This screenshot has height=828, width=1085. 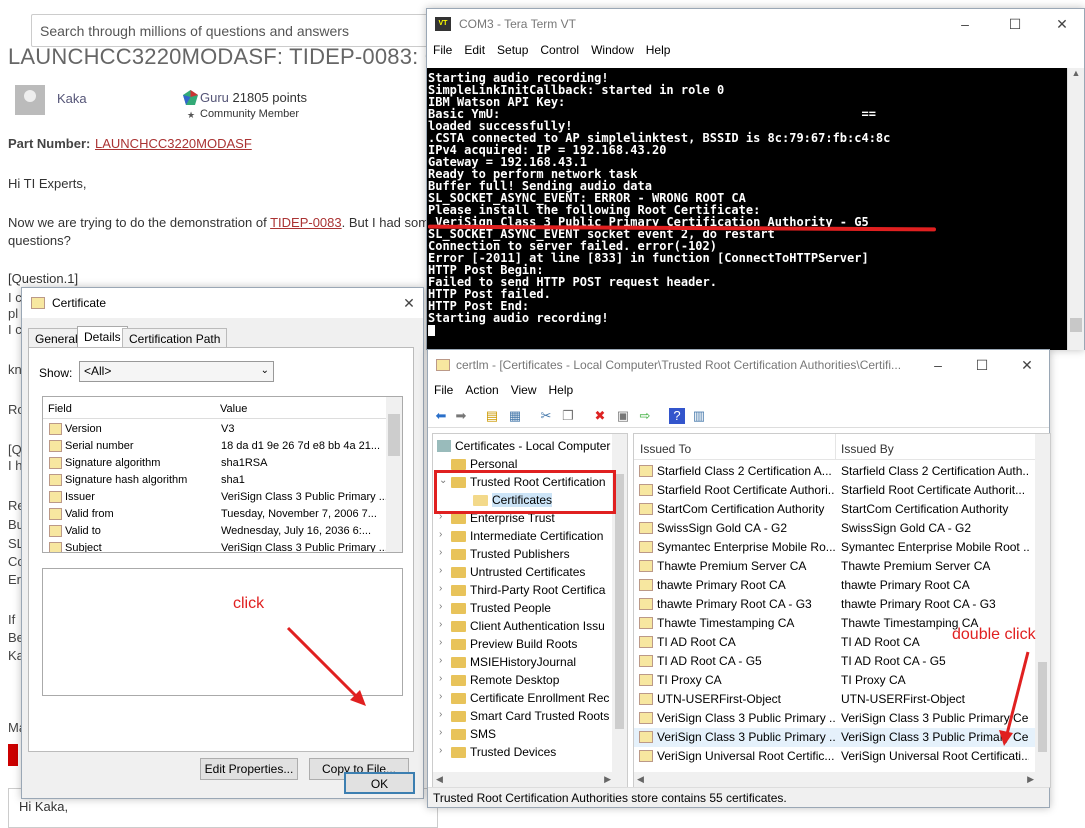 What do you see at coordinates (233, 409) in the screenshot?
I see `col-value: Value` at bounding box center [233, 409].